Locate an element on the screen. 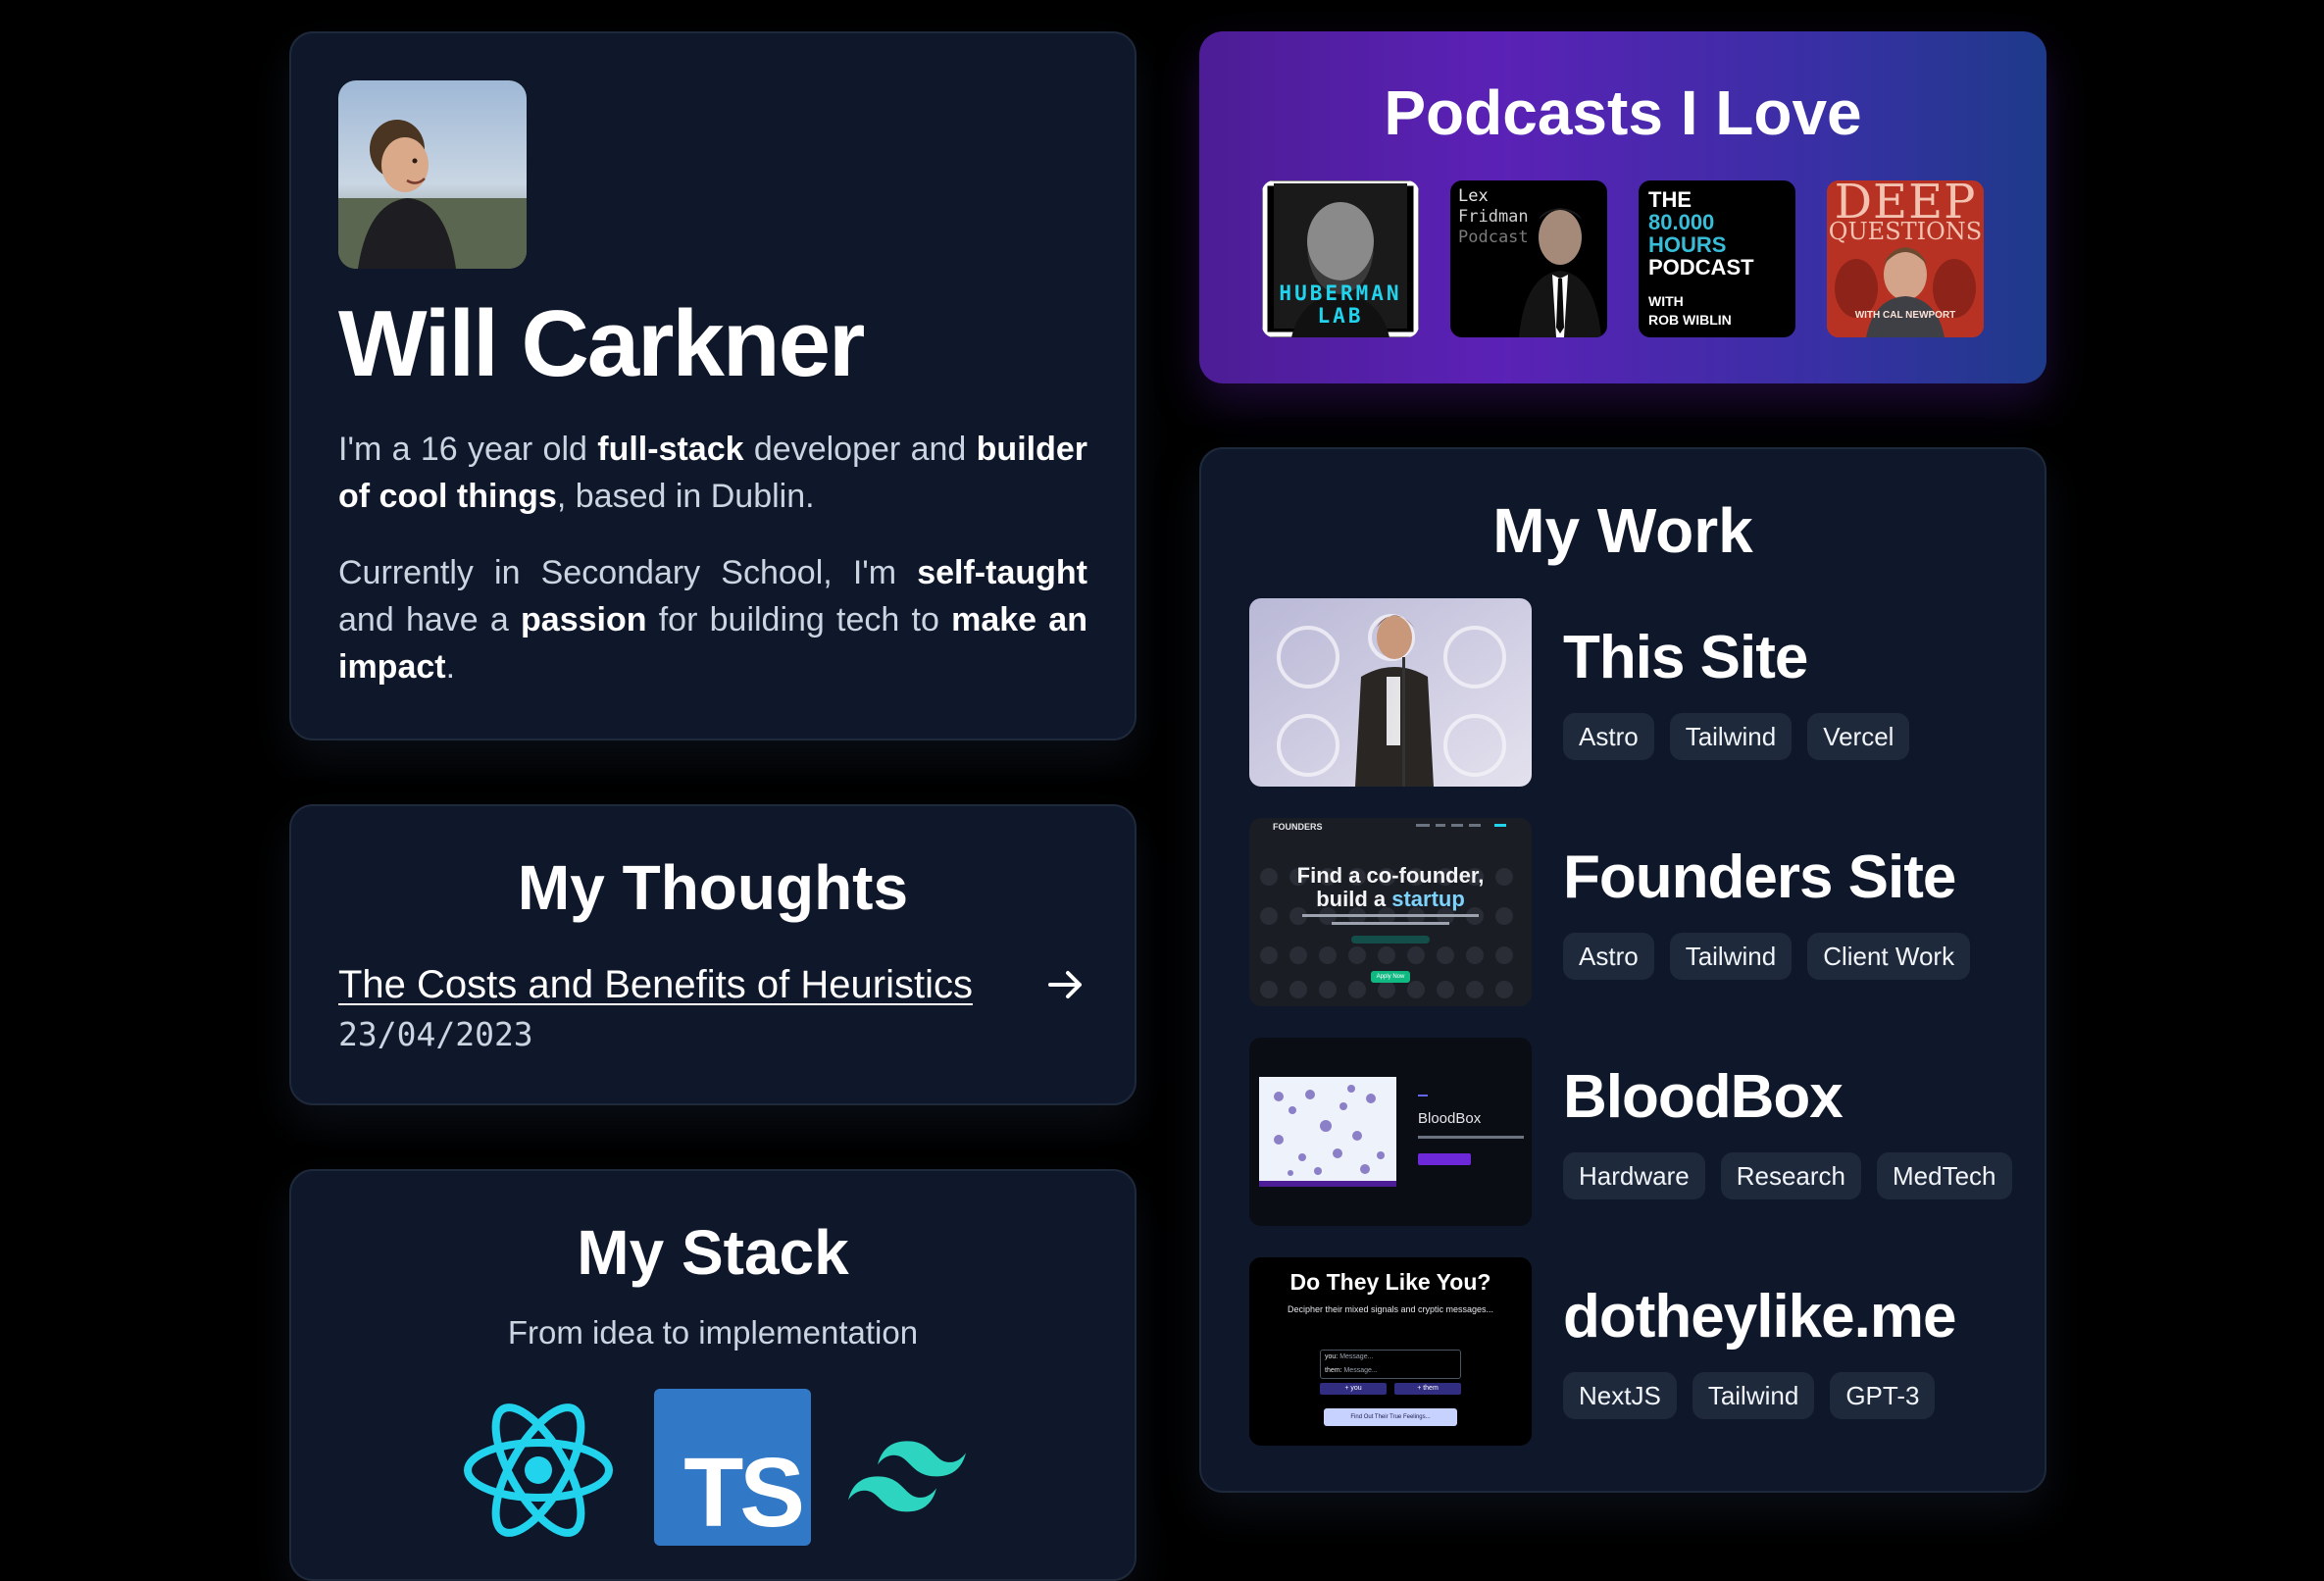  founders-brand: FOUNDERS is located at coordinates (1298, 827).